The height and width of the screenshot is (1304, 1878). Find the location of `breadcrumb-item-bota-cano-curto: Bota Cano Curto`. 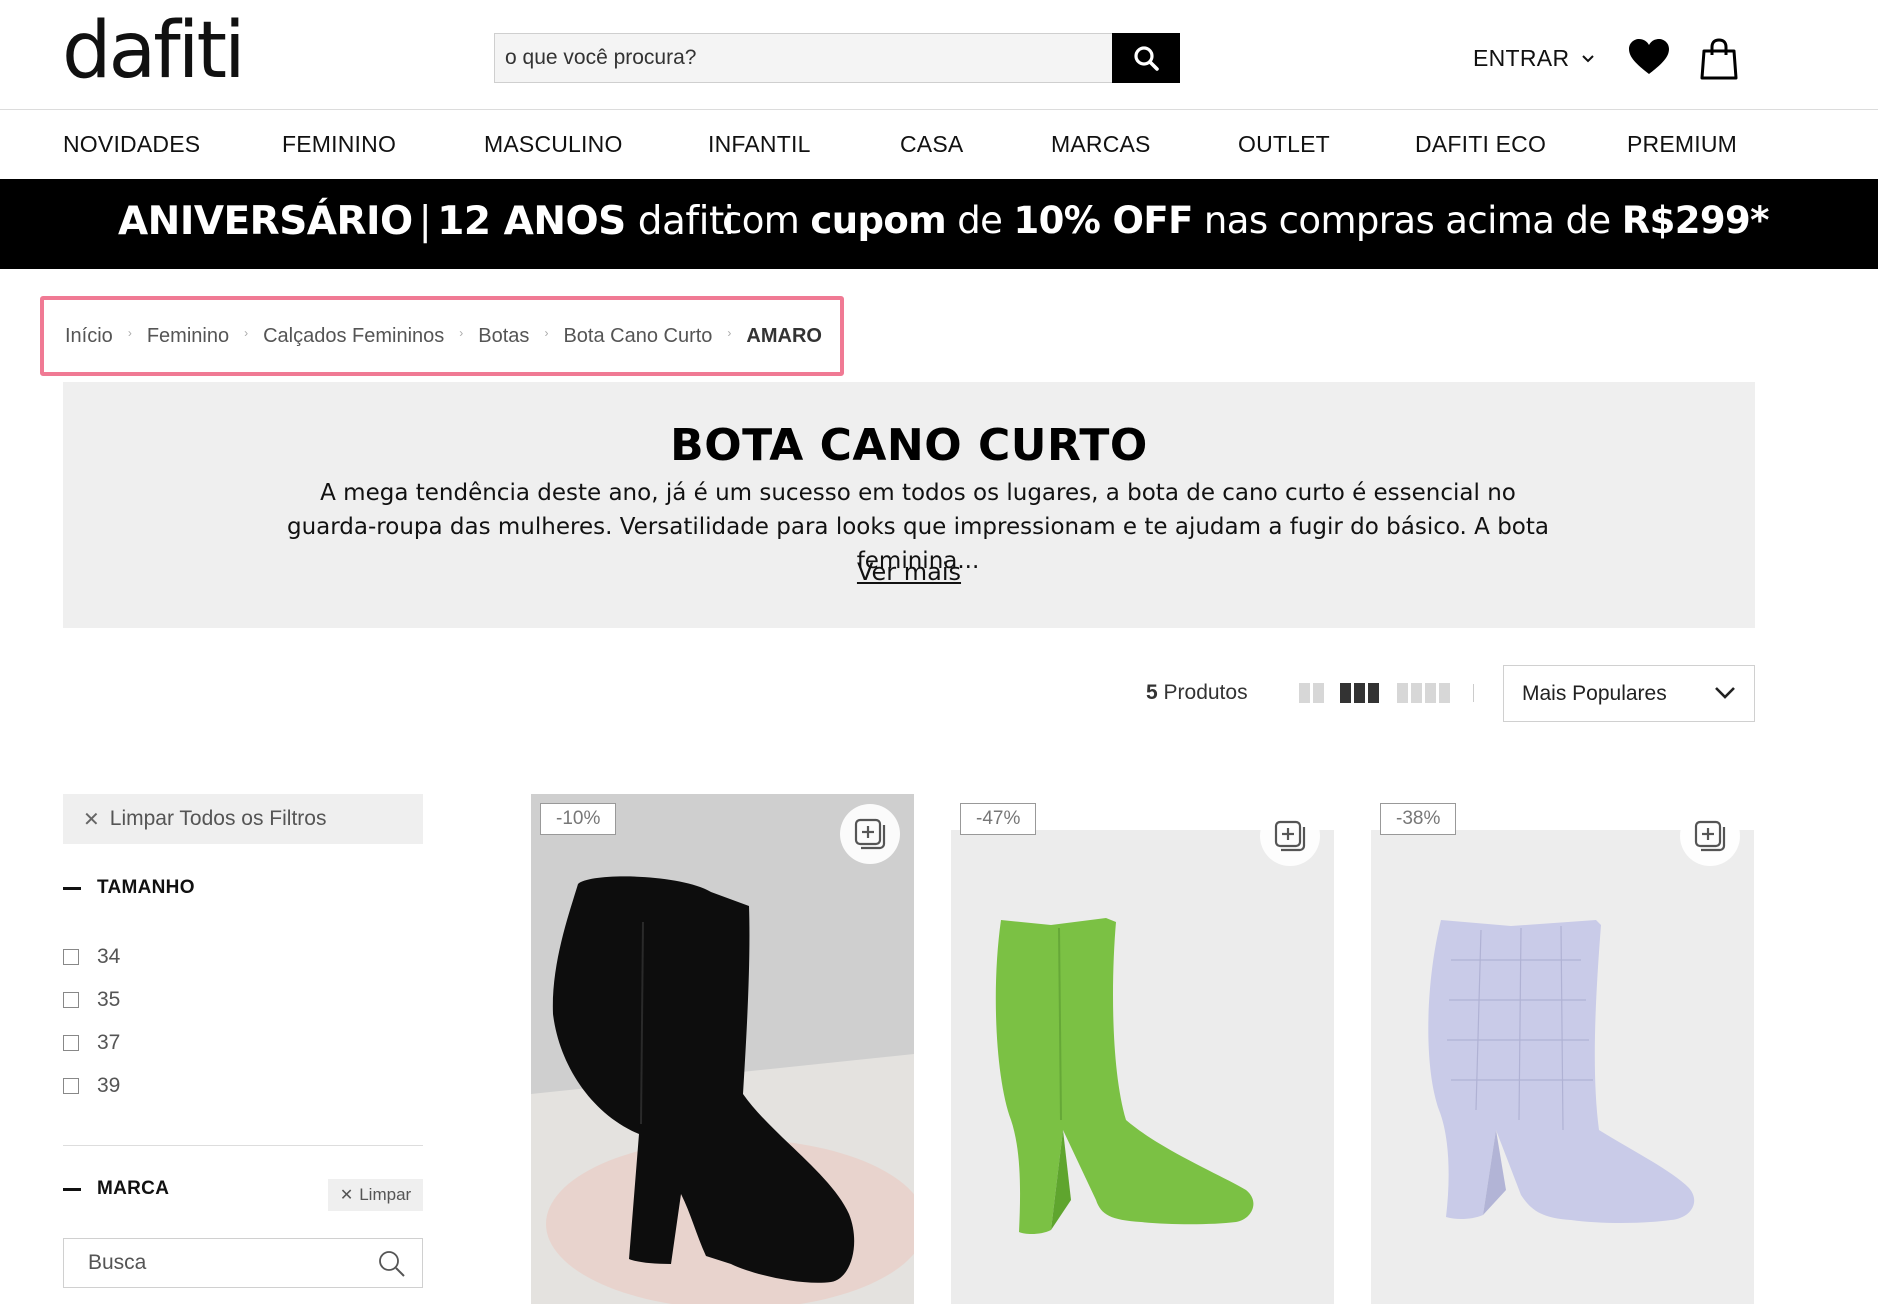

breadcrumb-item-bota-cano-curto: Bota Cano Curto is located at coordinates (637, 336).